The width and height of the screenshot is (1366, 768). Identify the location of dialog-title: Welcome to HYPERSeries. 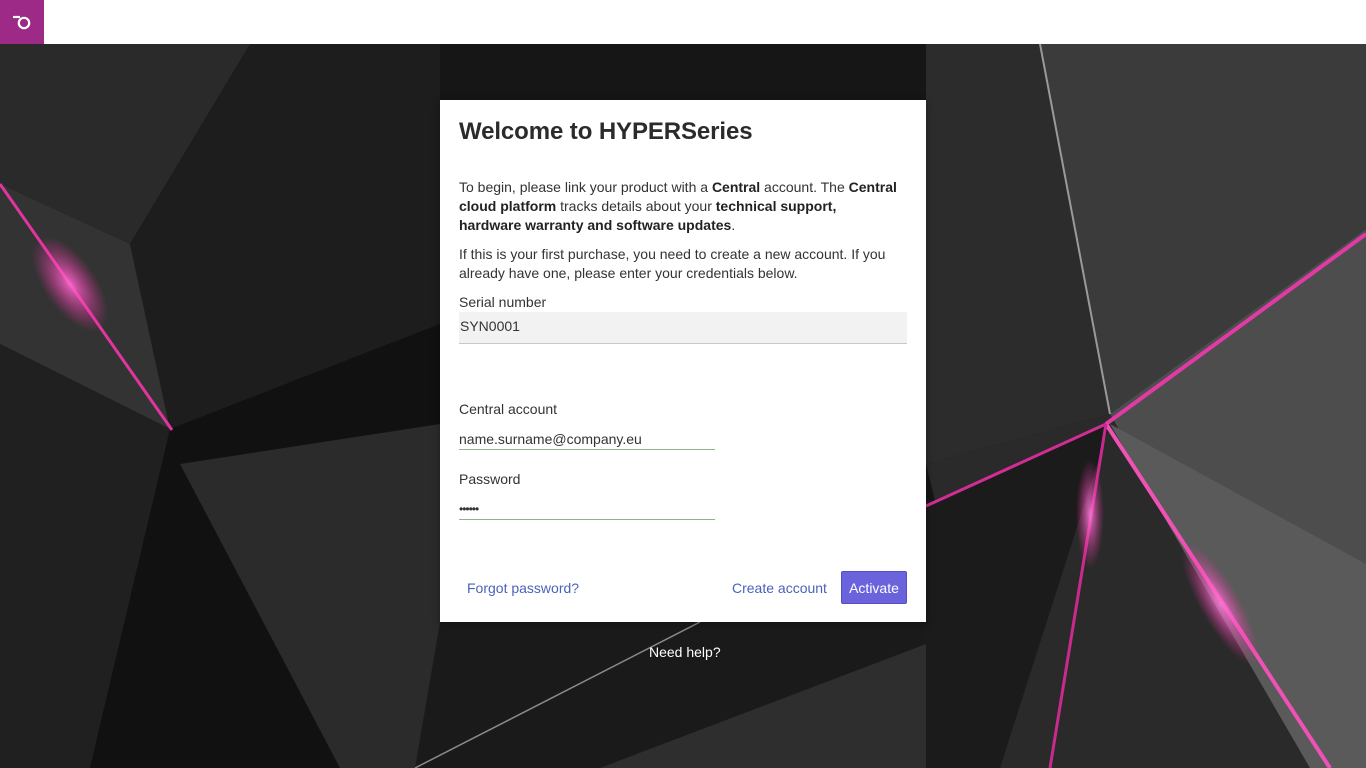
(606, 131).